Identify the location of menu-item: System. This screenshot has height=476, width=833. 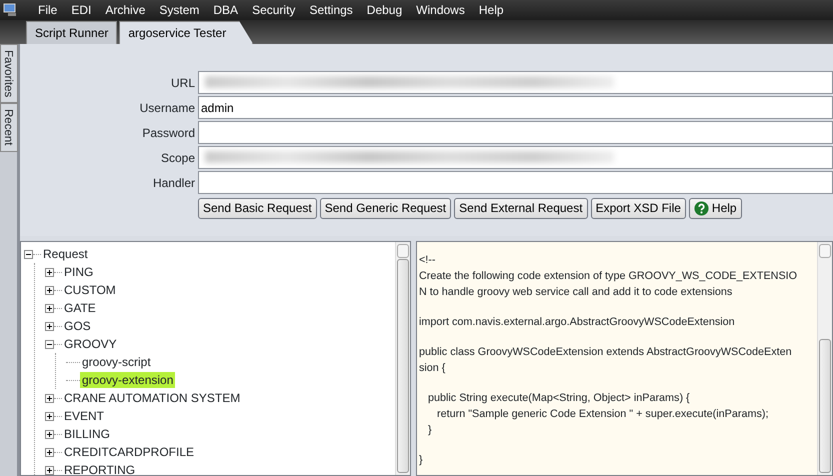
(179, 10).